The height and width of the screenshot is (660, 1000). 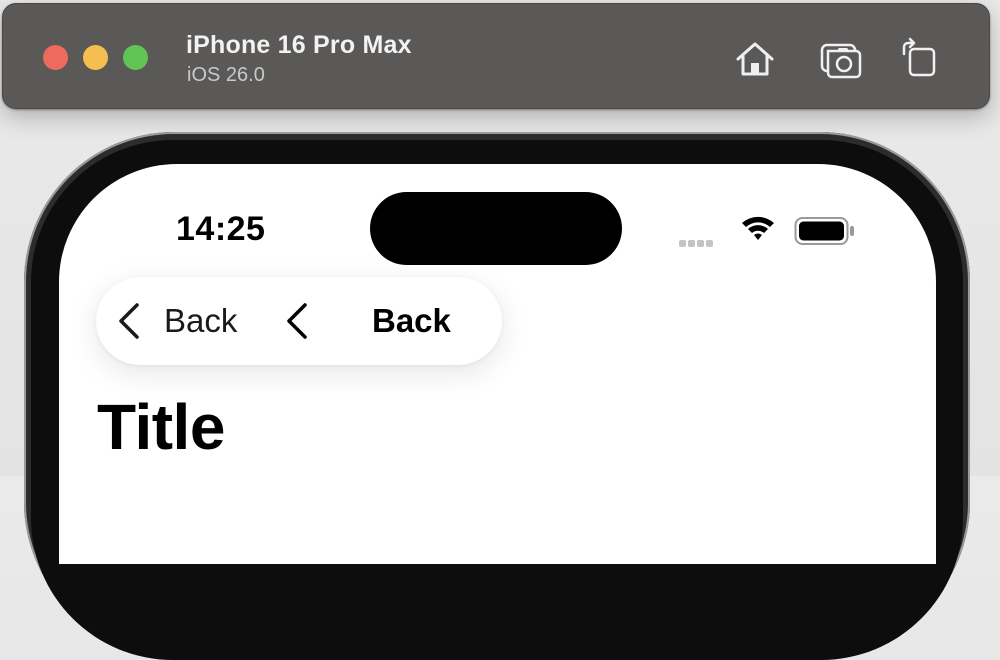 What do you see at coordinates (299, 45) in the screenshot?
I see `device-name: iPhone 16 Pro Max` at bounding box center [299, 45].